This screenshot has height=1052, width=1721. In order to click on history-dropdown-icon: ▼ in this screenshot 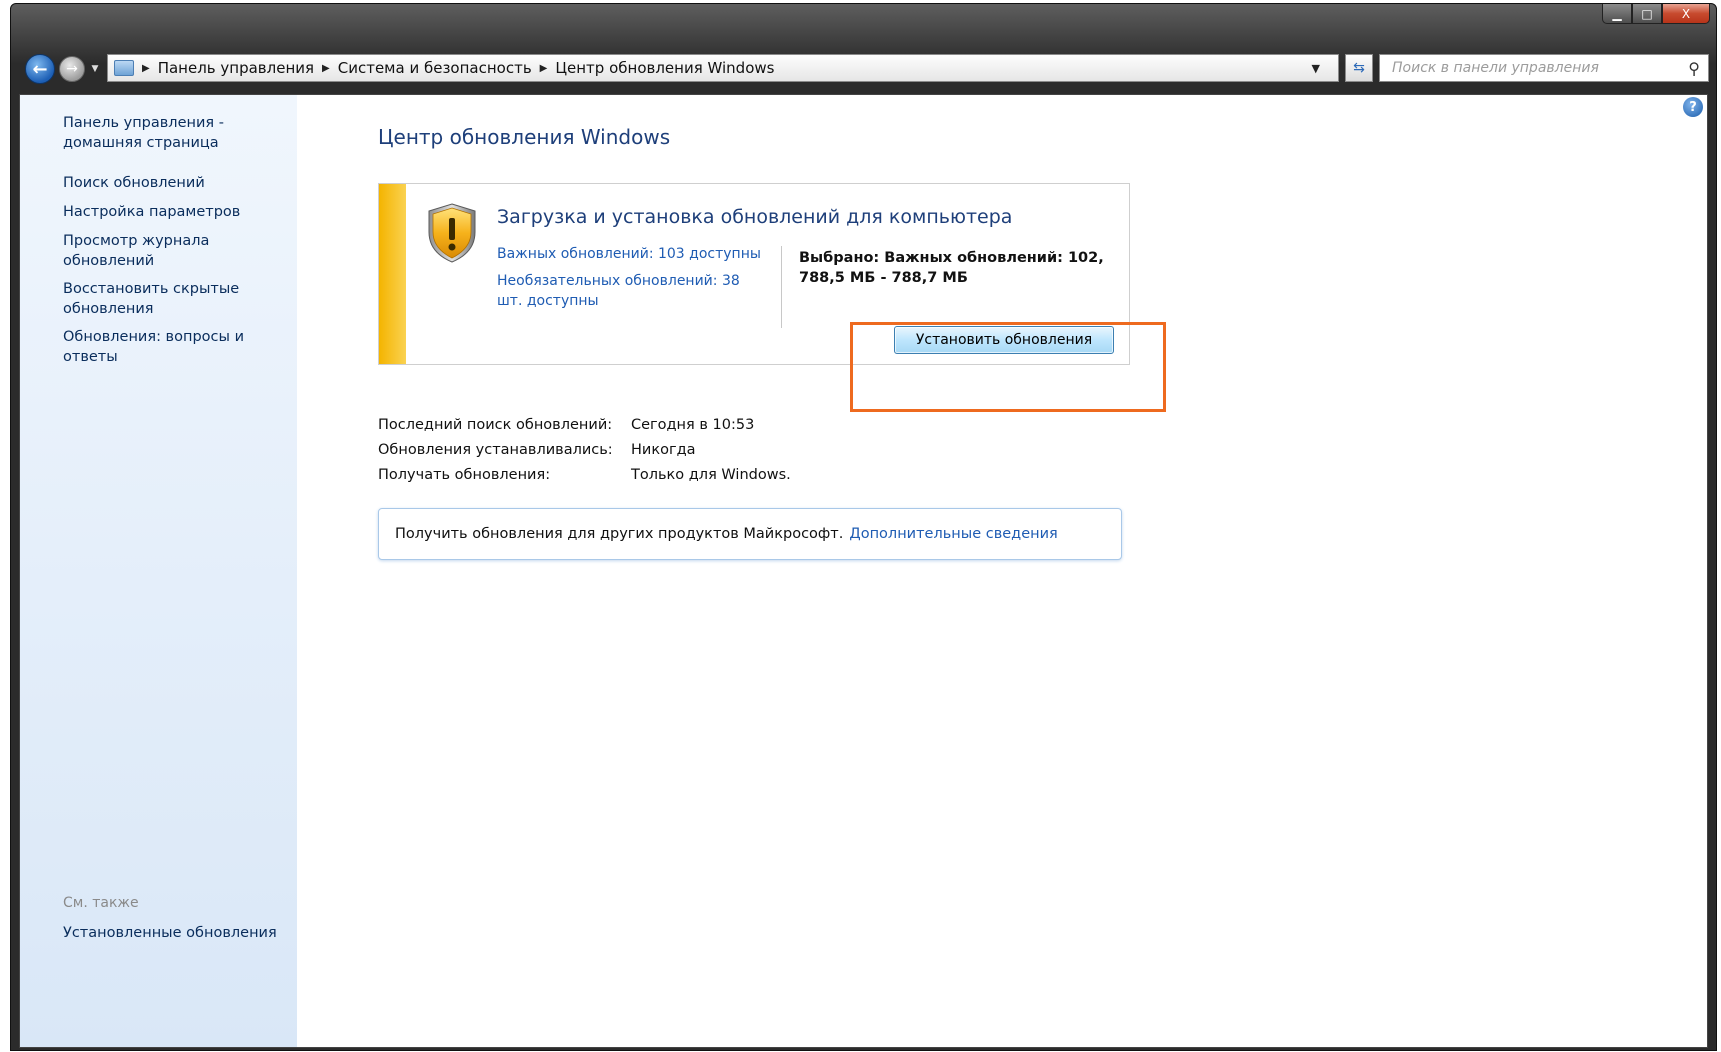, I will do `click(95, 69)`.